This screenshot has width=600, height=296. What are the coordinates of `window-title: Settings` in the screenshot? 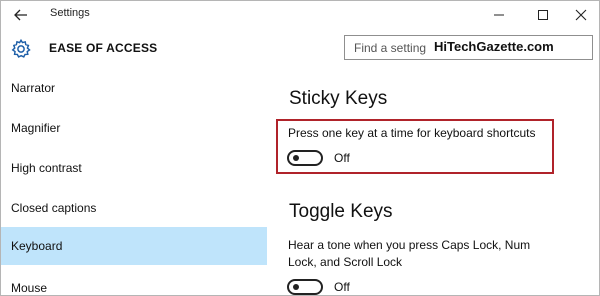 It's located at (70, 13).